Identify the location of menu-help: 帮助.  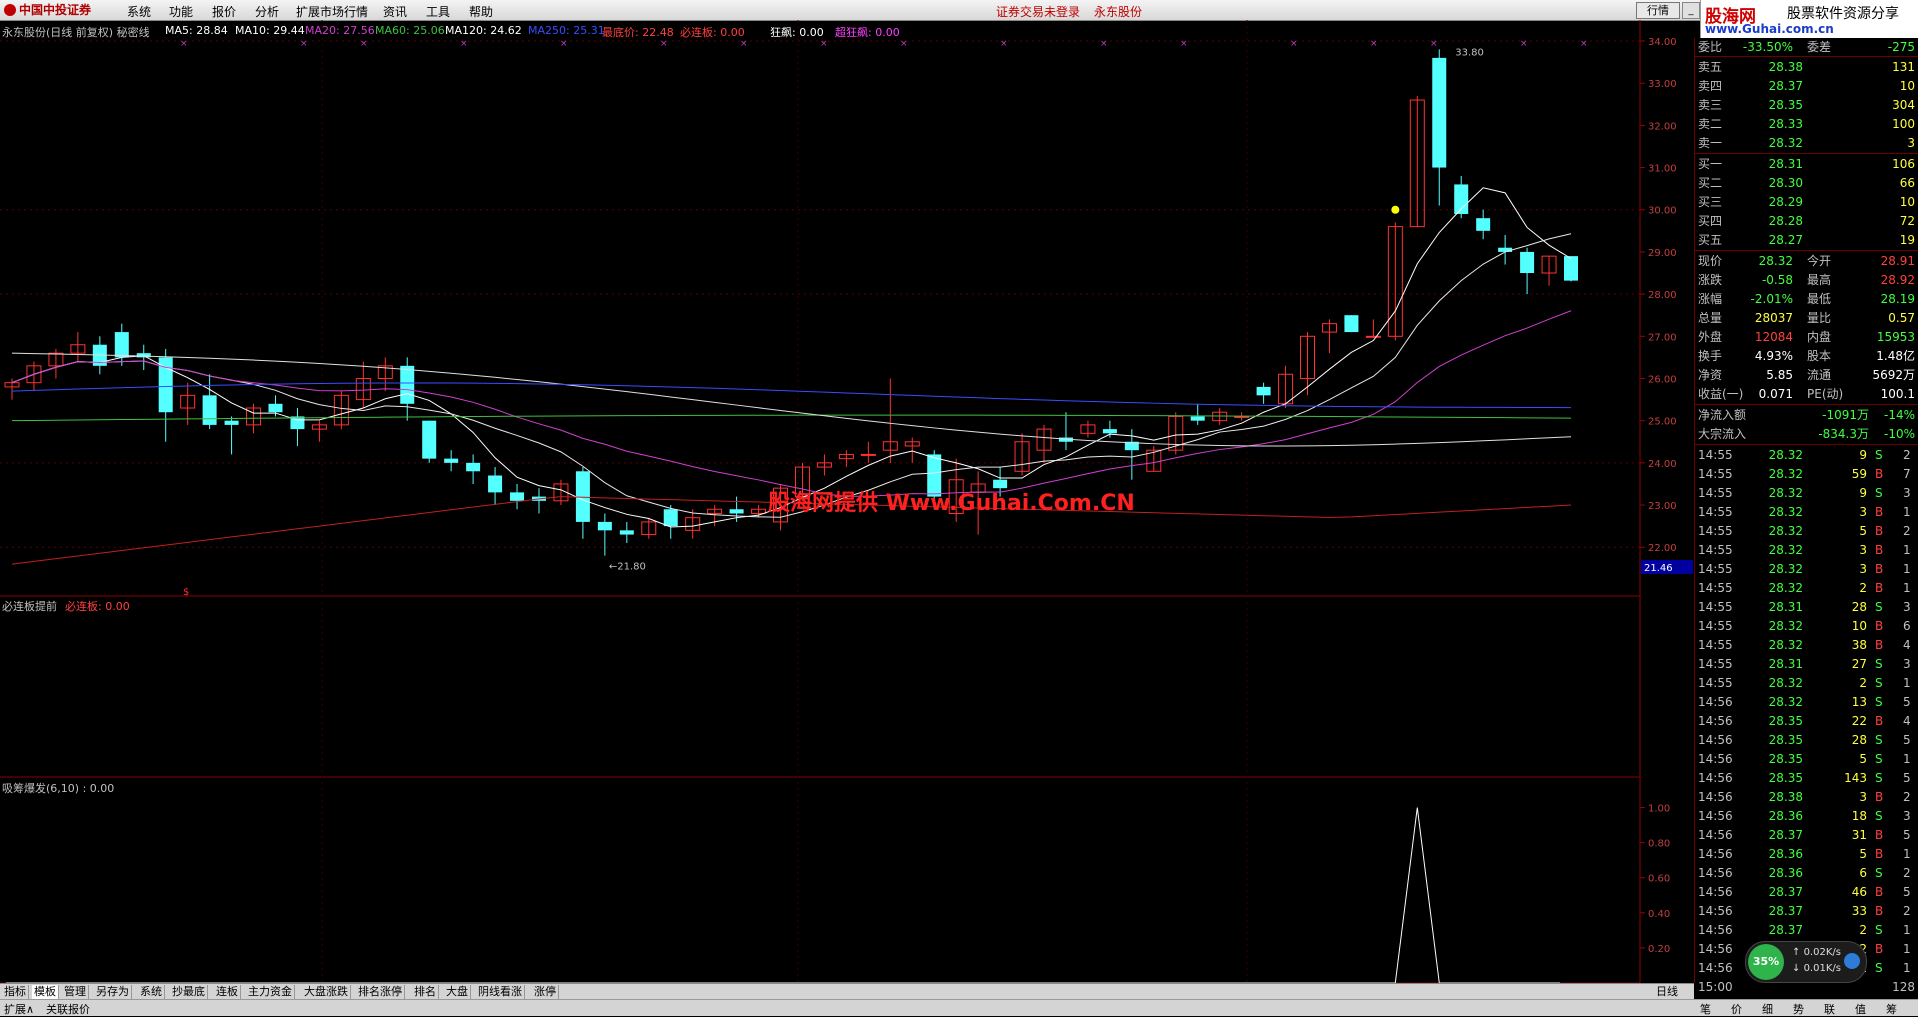
(481, 11).